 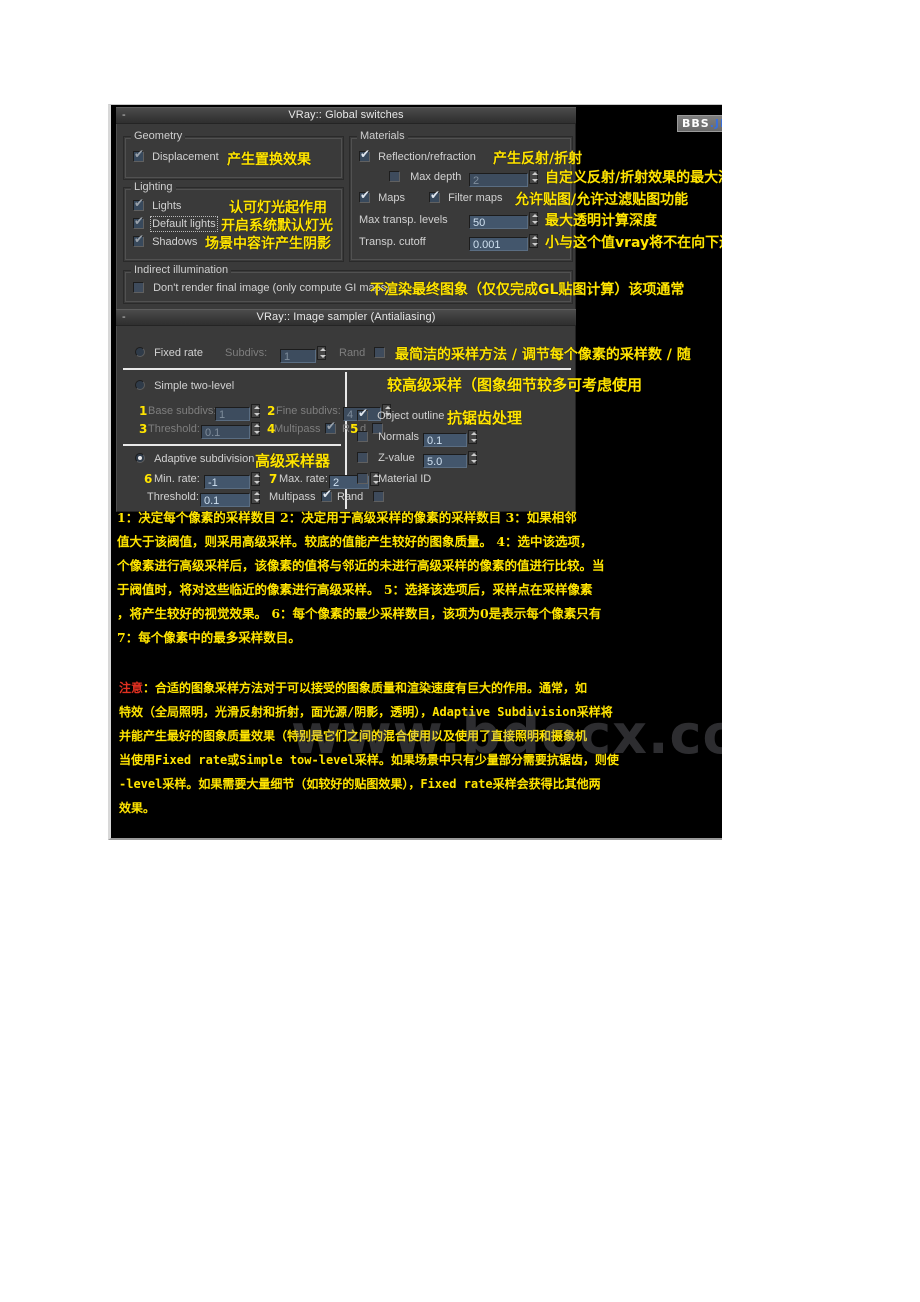 I want to click on field-fixed-rate-subdivs: 1, so click(x=303, y=354).